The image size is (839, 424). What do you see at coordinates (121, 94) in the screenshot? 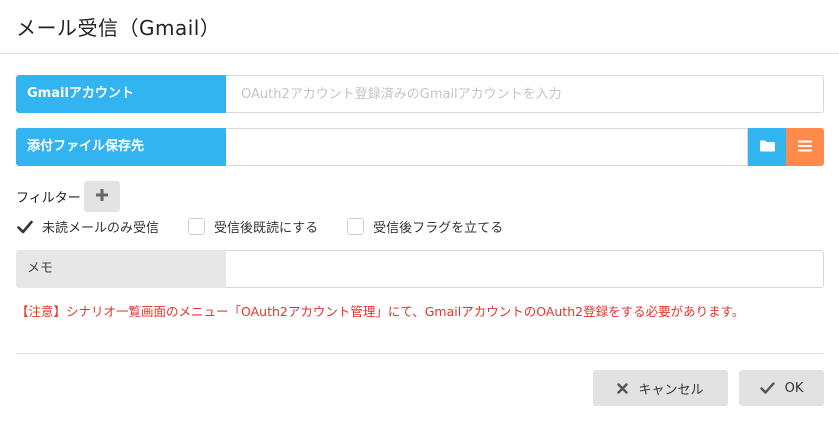
I see `gmail-account-label: Gmailアカウント` at bounding box center [121, 94].